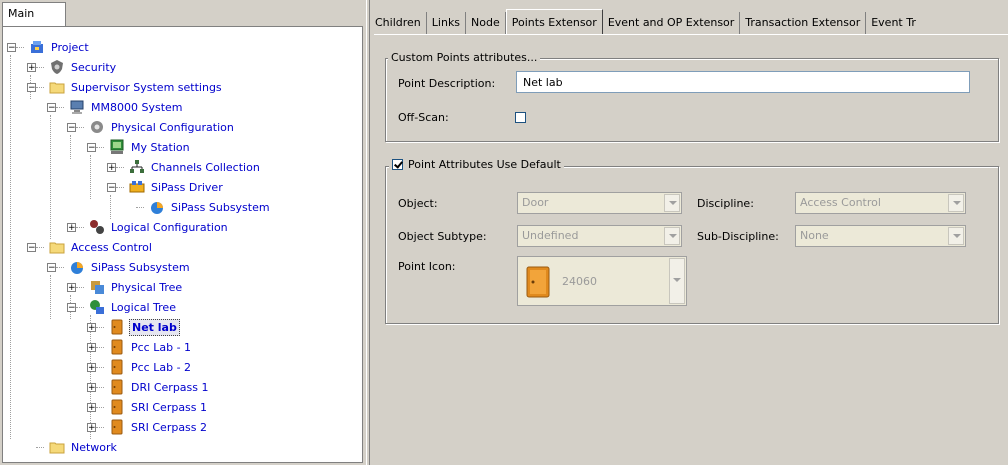 This screenshot has height=465, width=1008. What do you see at coordinates (160, 147) in the screenshot?
I see `tree-item-label: My Station` at bounding box center [160, 147].